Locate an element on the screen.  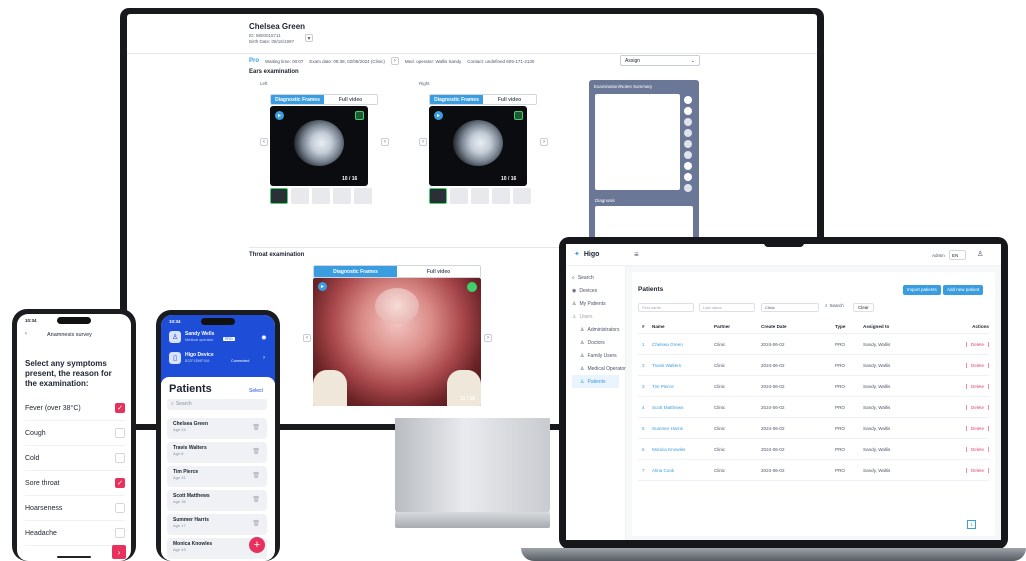
first-name-input: First name is located at coordinates (666, 307).